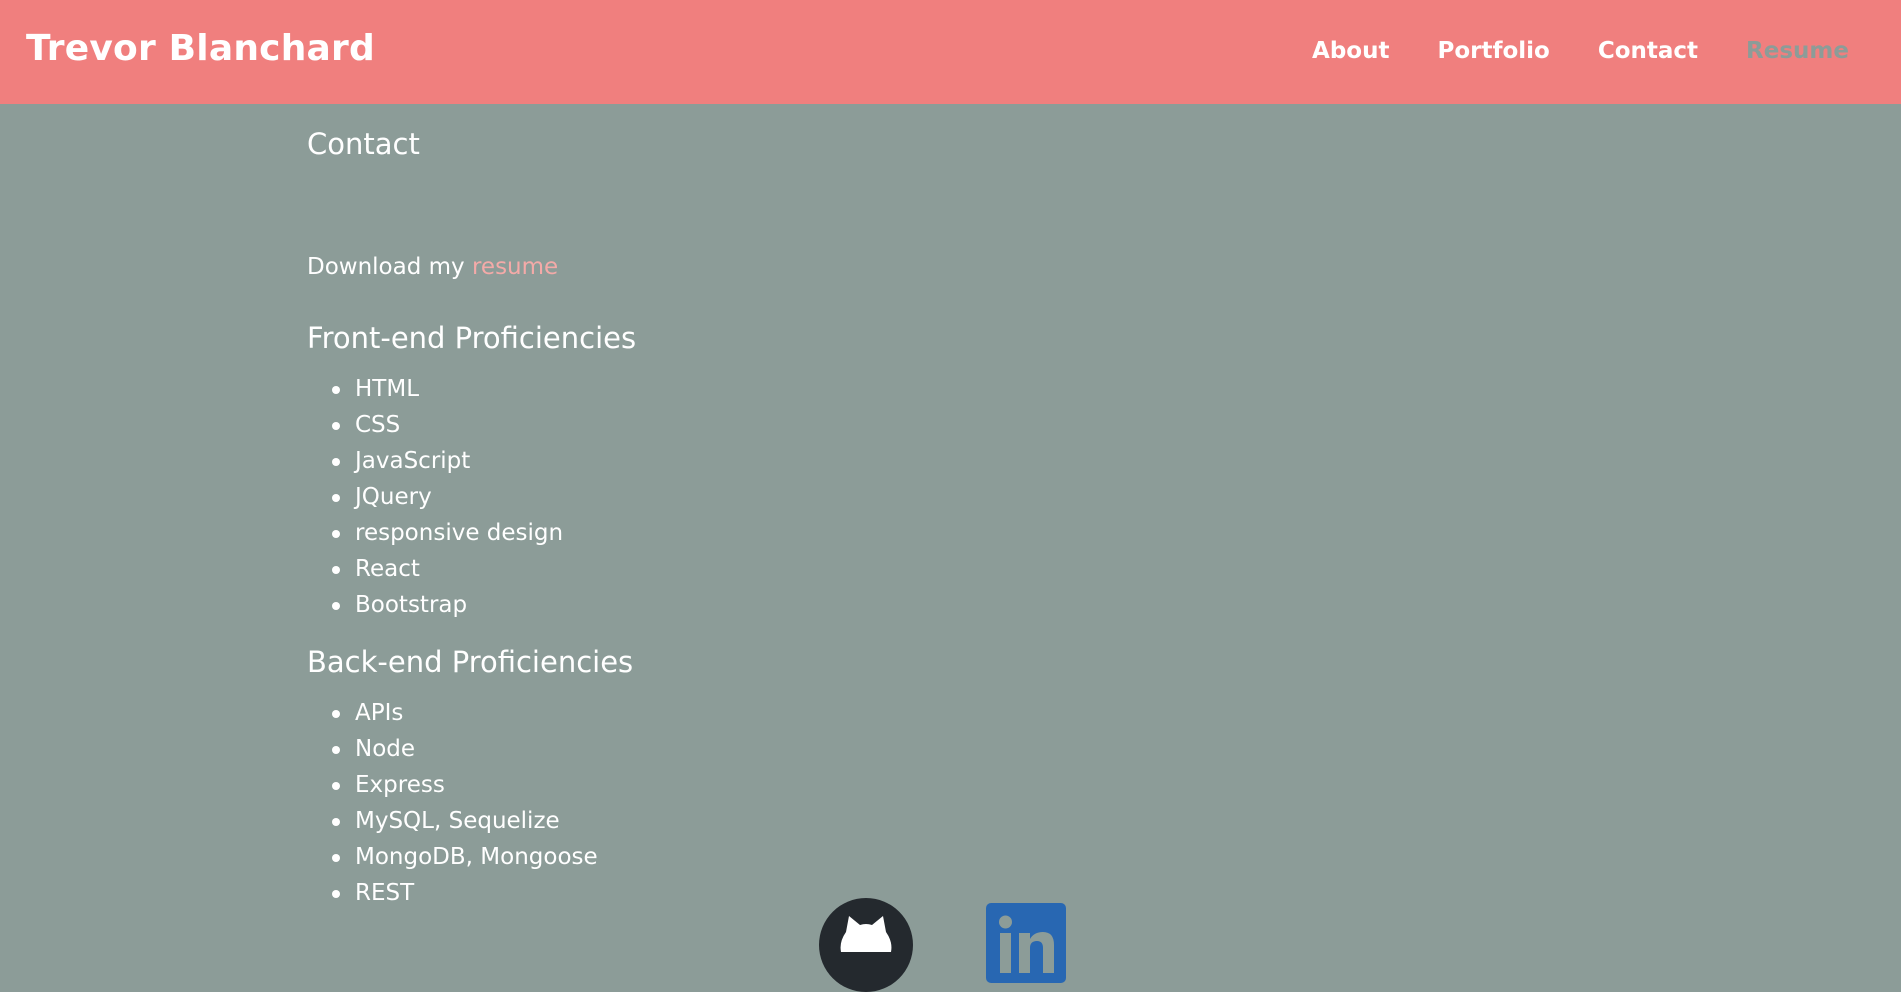 Image resolution: width=1901 pixels, height=992 pixels. Describe the element at coordinates (435, 605) in the screenshot. I see `frontend-skill-item: Bootstrap` at that location.